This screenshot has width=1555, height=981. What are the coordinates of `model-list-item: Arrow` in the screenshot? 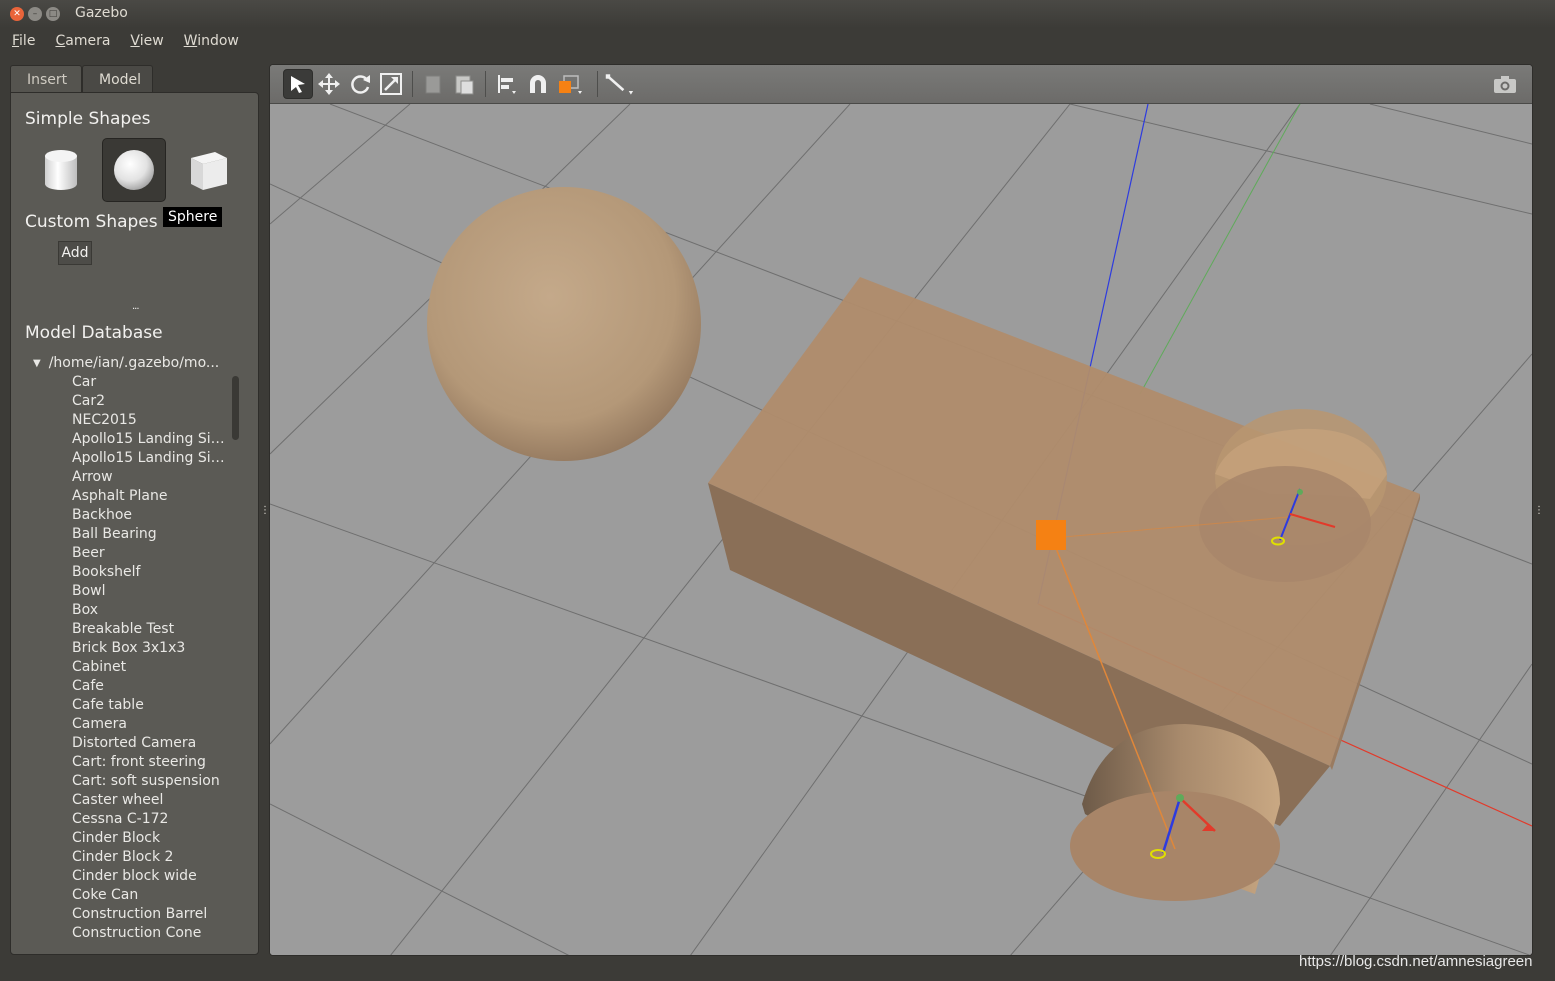 It's located at (149, 477).